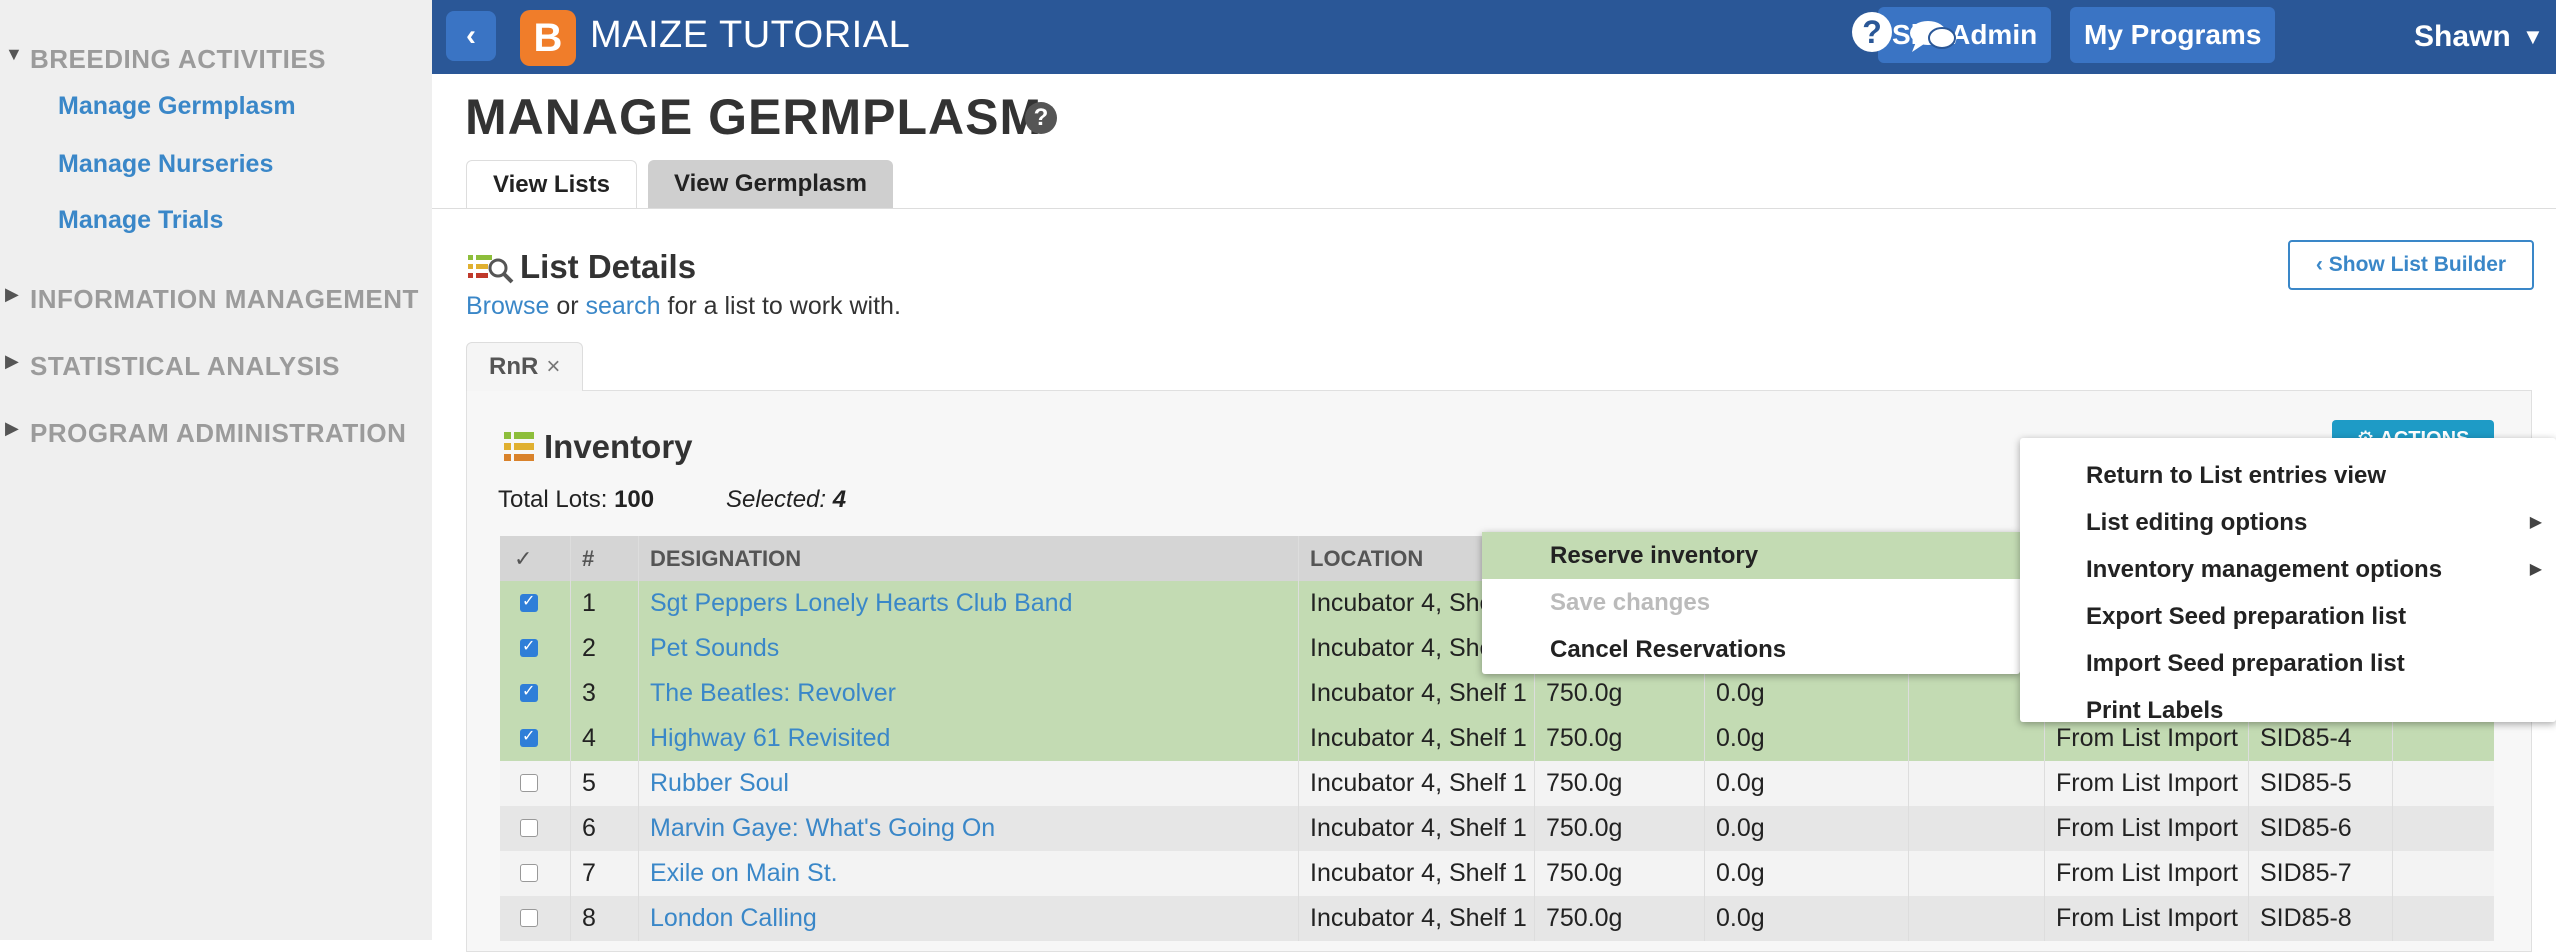 The width and height of the screenshot is (2556, 952). I want to click on close-icon: ×, so click(553, 366).